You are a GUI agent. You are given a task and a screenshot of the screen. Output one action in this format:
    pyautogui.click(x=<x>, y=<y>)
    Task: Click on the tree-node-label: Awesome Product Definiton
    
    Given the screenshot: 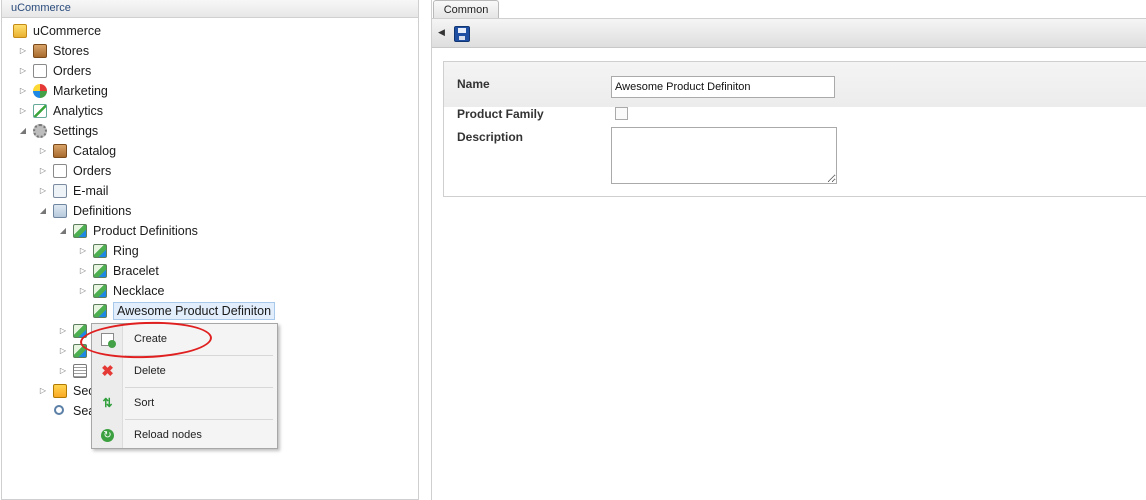 What is the action you would take?
    pyautogui.click(x=194, y=311)
    